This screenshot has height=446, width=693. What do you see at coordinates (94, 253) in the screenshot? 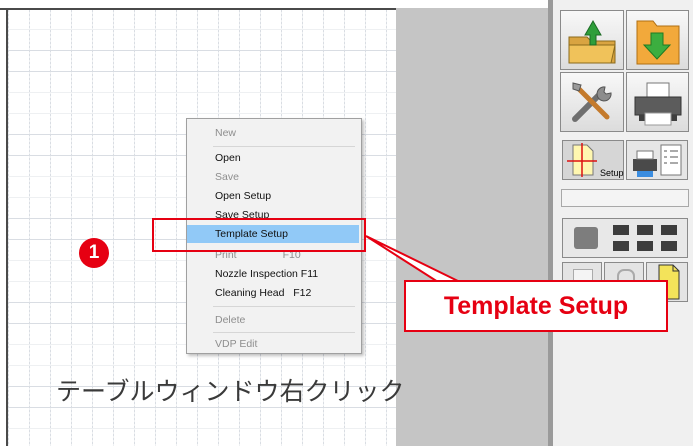
I see `step-number-badge: 1` at bounding box center [94, 253].